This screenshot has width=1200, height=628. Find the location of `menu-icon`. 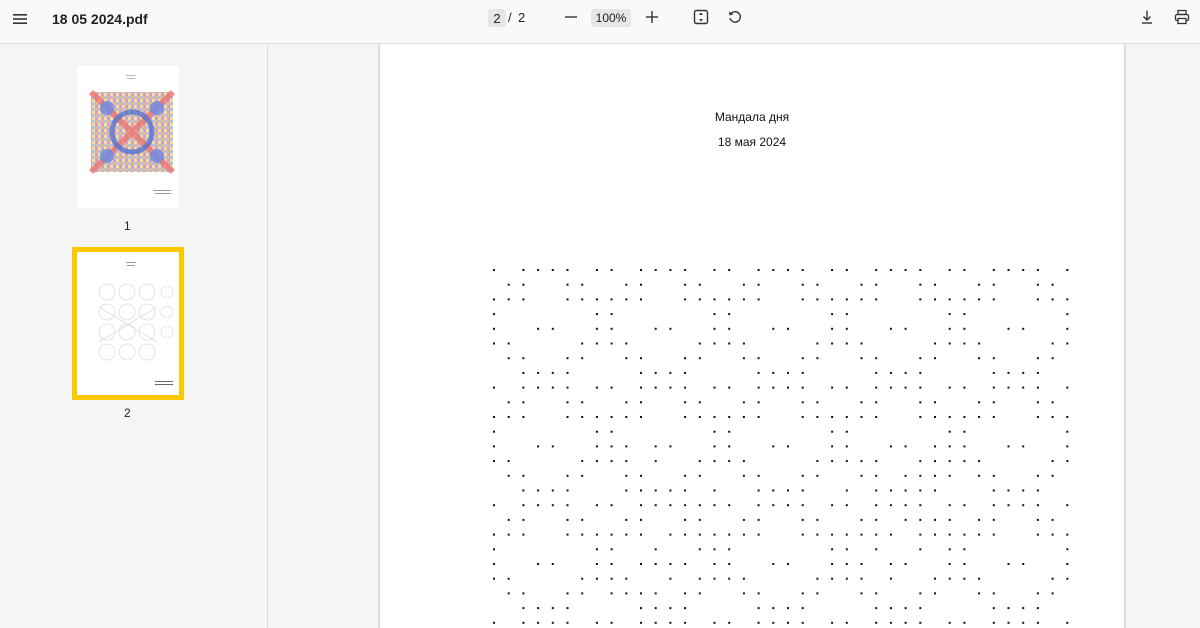

menu-icon is located at coordinates (20, 19).